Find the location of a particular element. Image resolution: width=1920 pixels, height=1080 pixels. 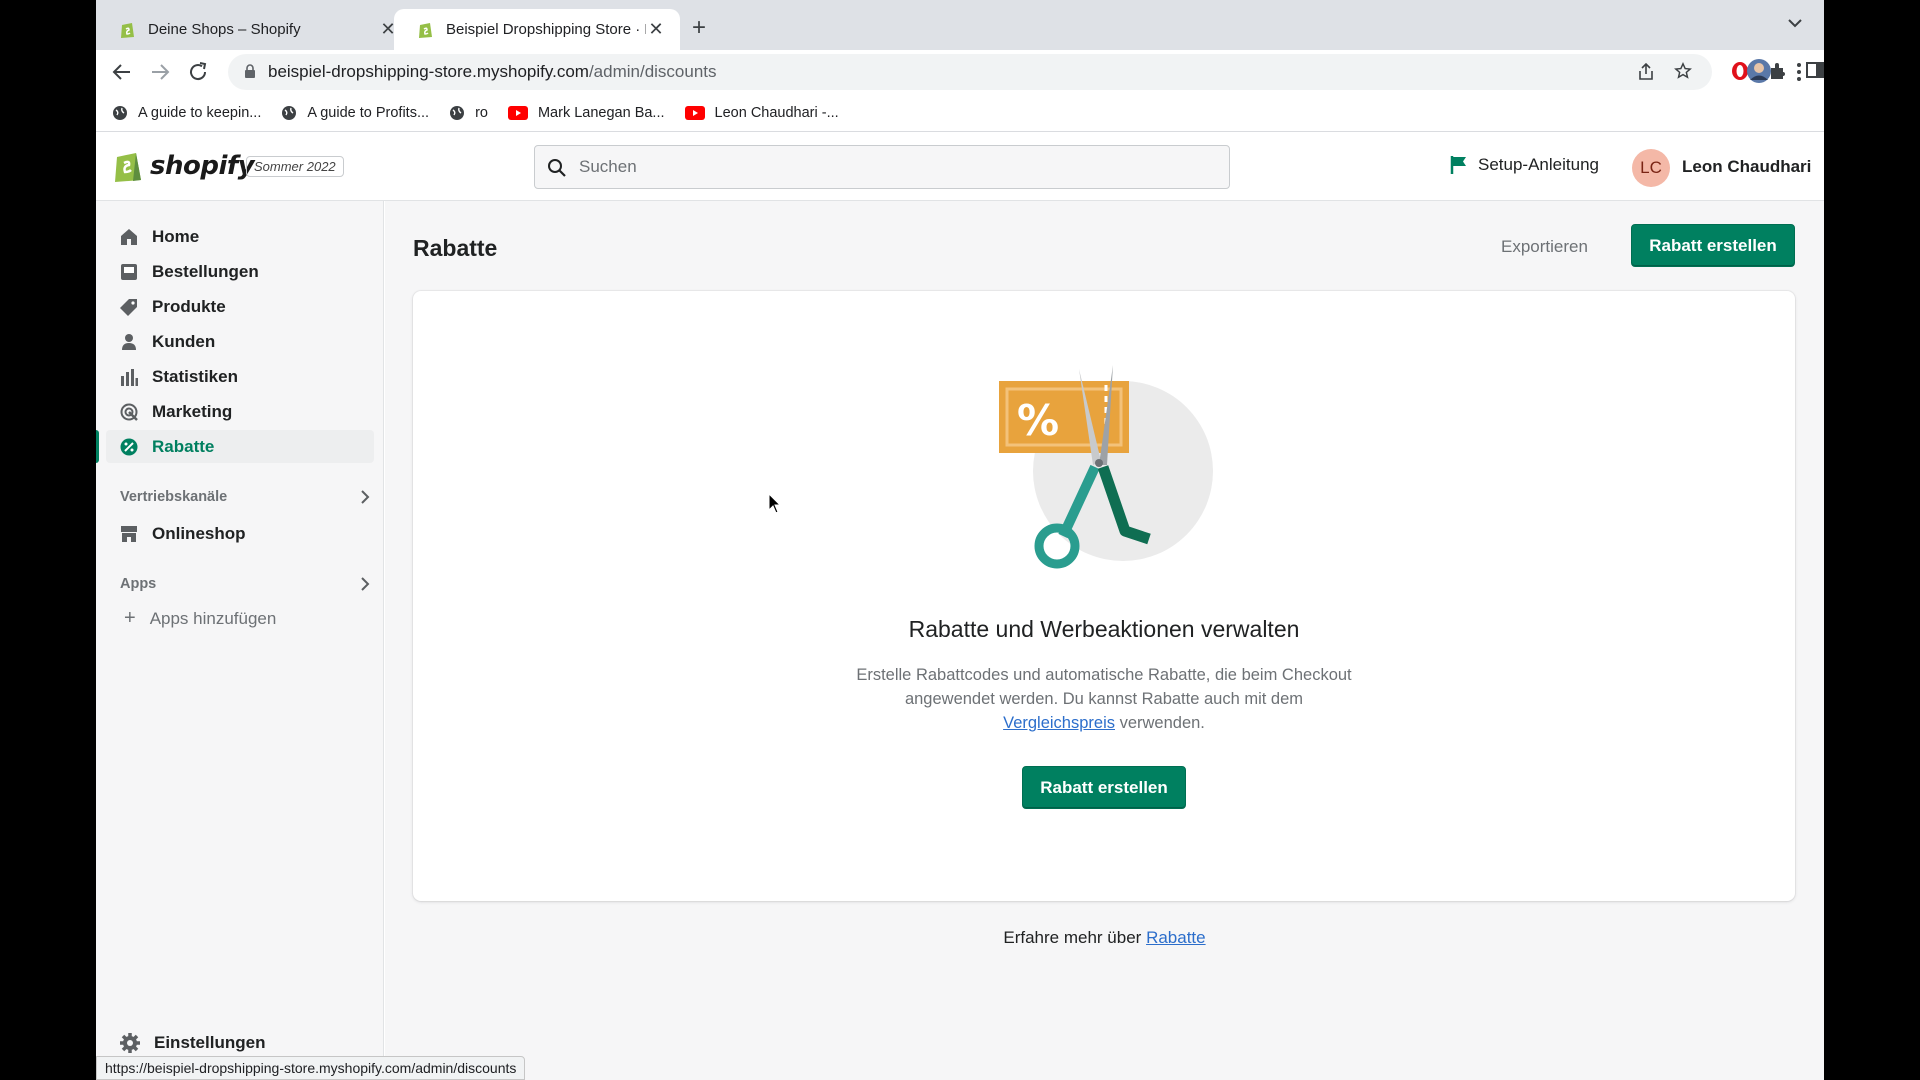

profile-avatar-icon is located at coordinates (1759, 73).